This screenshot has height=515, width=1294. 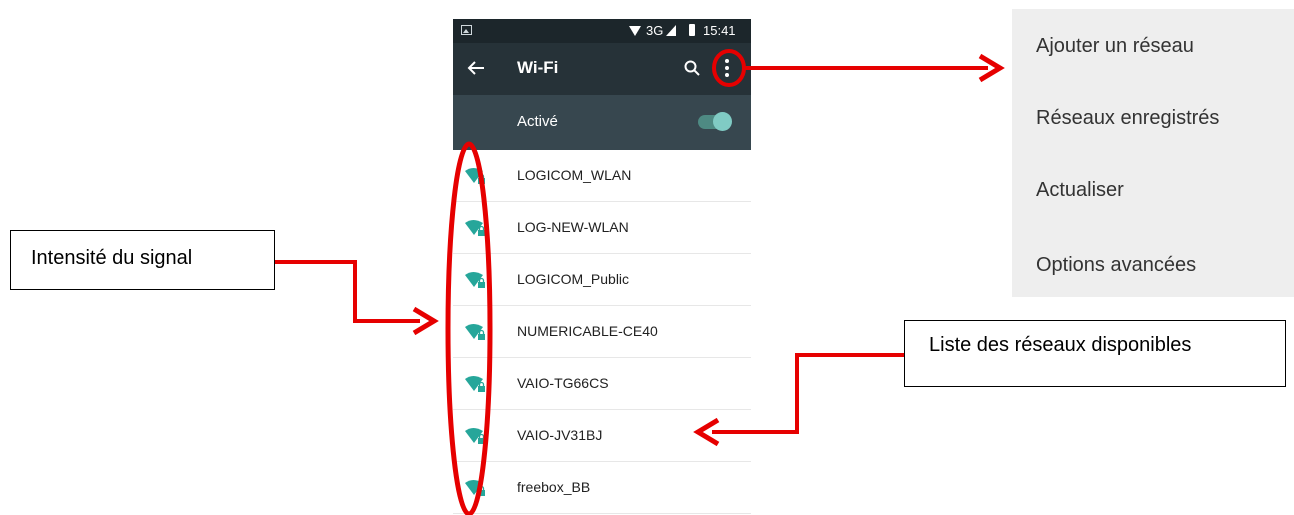 I want to click on list-arrow-line, so click(x=808, y=393).